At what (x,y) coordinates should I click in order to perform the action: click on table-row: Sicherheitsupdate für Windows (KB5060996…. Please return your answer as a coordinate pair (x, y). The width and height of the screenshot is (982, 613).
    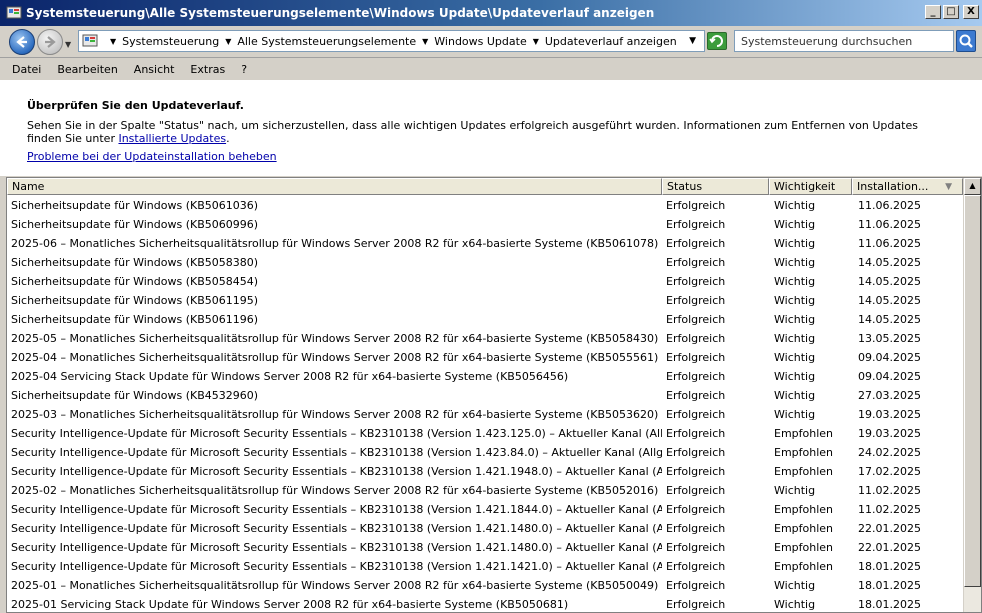
    Looking at the image, I should click on (485, 224).